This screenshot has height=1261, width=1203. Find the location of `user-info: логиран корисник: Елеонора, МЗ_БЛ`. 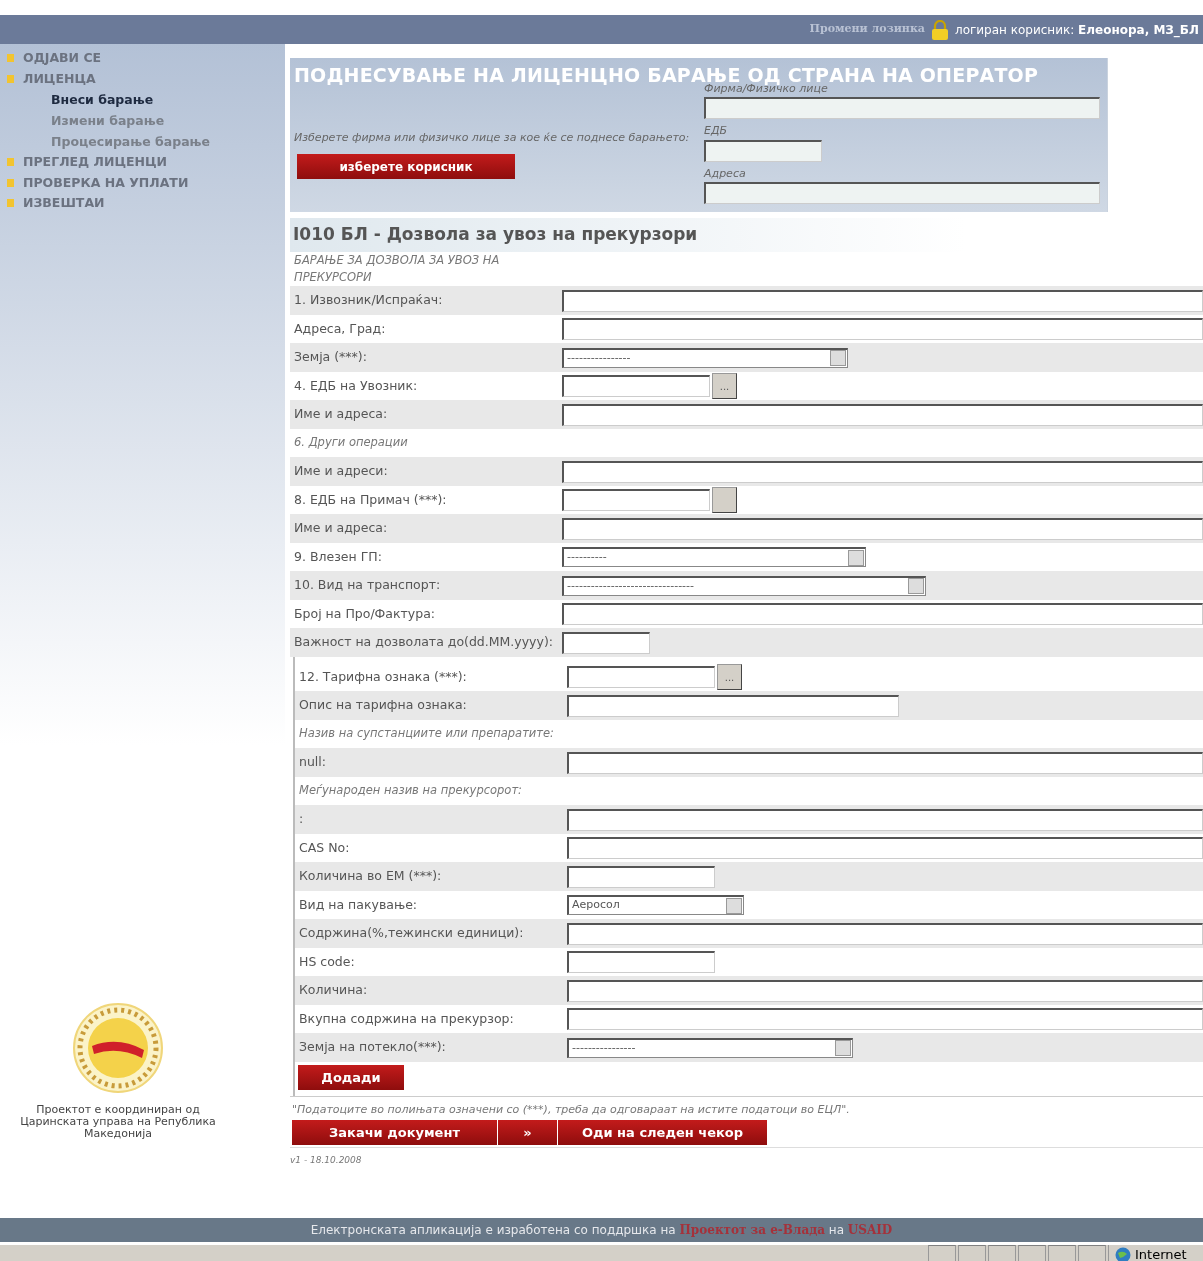

user-info: логиран корисник: Елеонора, МЗ_БЛ is located at coordinates (1076, 30).